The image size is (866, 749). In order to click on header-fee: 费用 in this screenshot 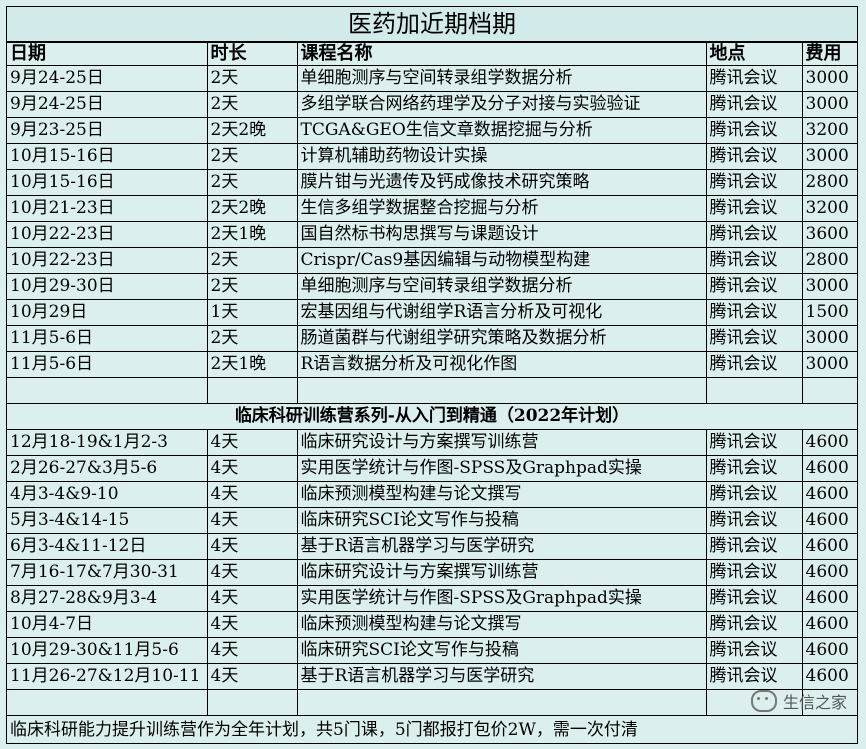, I will do `click(829, 54)`.